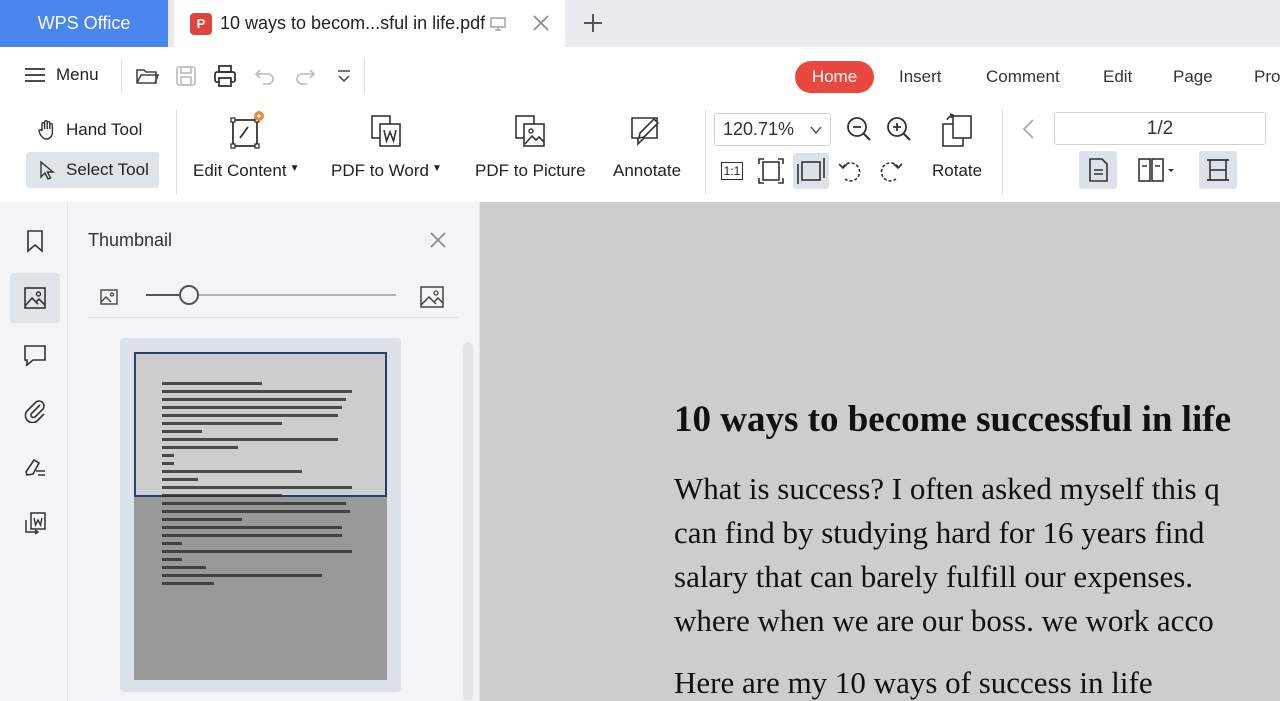  I want to click on fit-page-icon, so click(771, 171).